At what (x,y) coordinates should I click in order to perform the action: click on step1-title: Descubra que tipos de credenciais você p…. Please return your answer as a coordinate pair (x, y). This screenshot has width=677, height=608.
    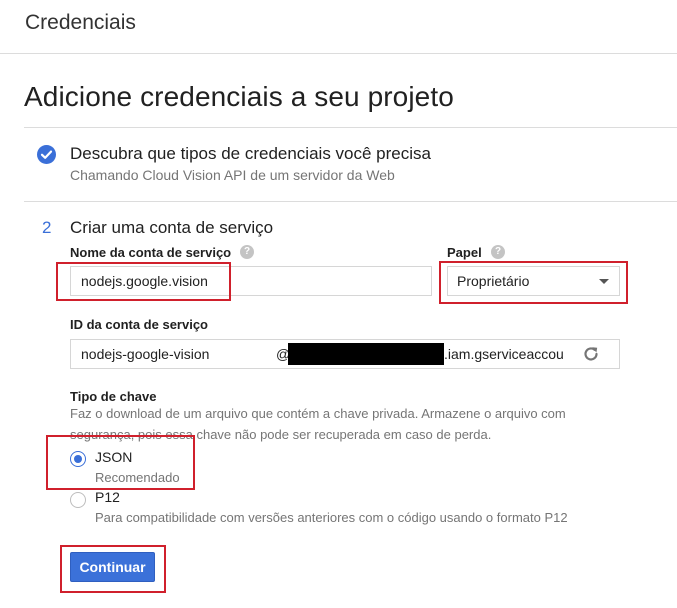
    Looking at the image, I should click on (250, 154).